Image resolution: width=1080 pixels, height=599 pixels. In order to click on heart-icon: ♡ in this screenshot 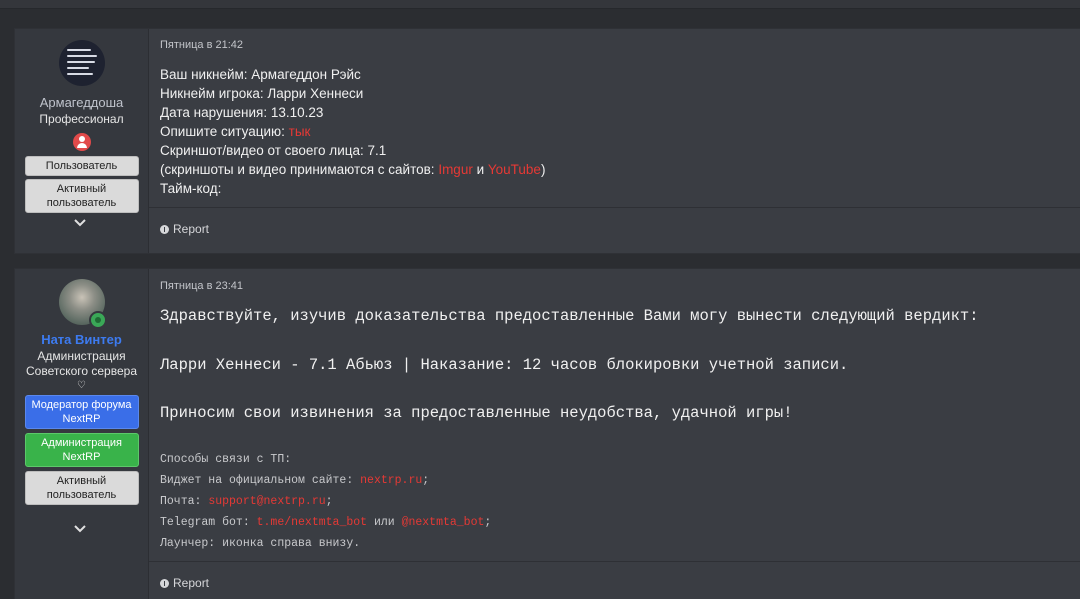, I will do `click(81, 385)`.